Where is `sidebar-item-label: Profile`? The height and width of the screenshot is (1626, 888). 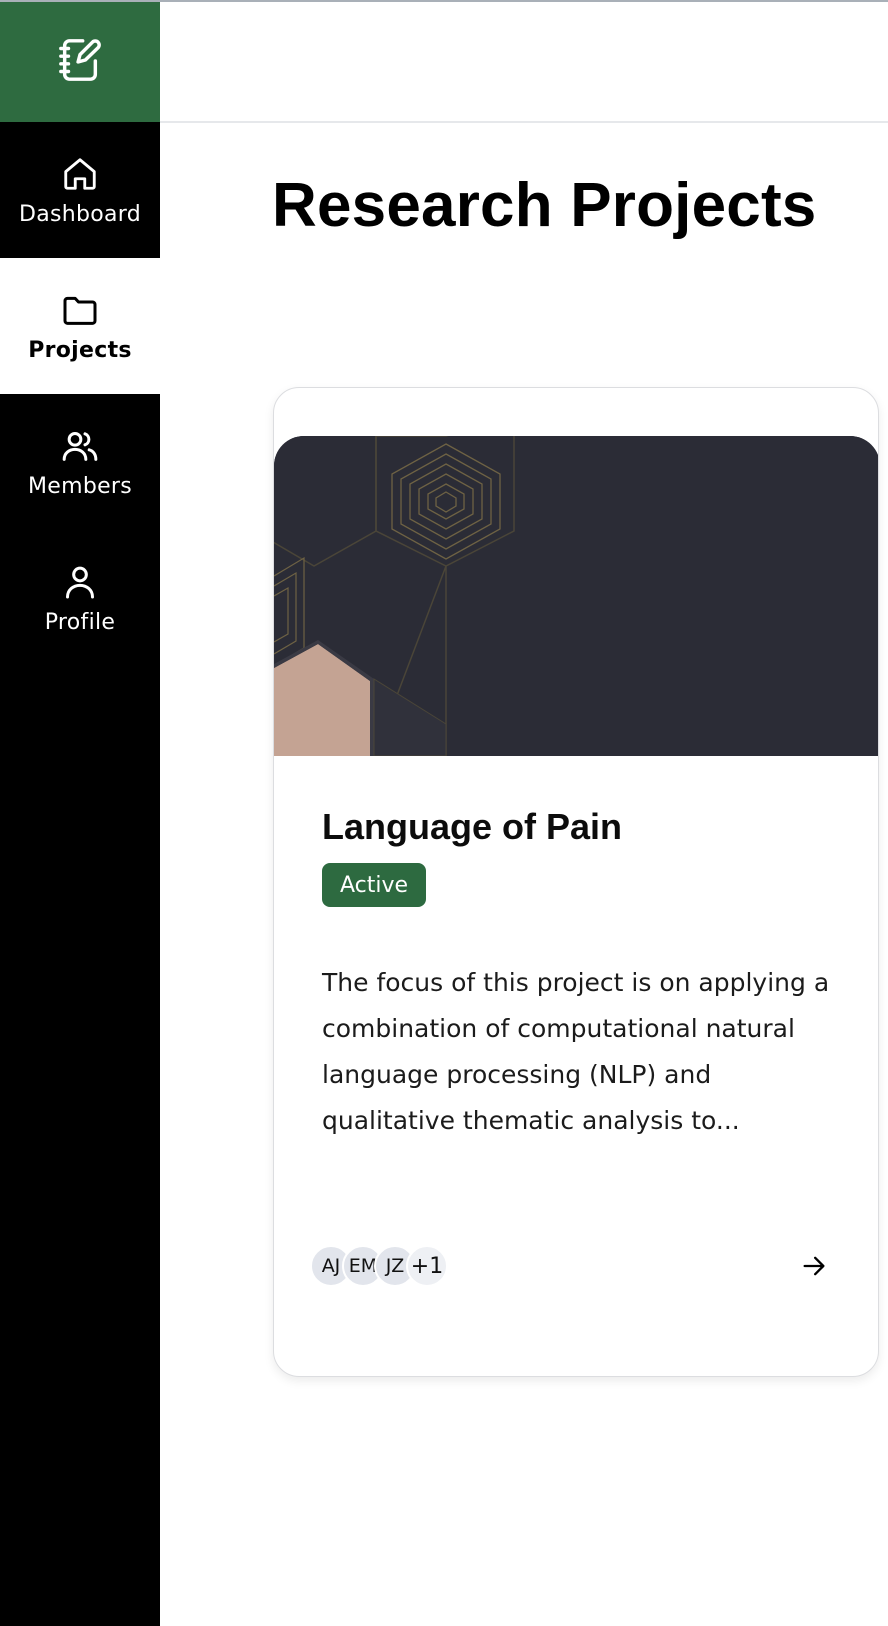
sidebar-item-label: Profile is located at coordinates (80, 622).